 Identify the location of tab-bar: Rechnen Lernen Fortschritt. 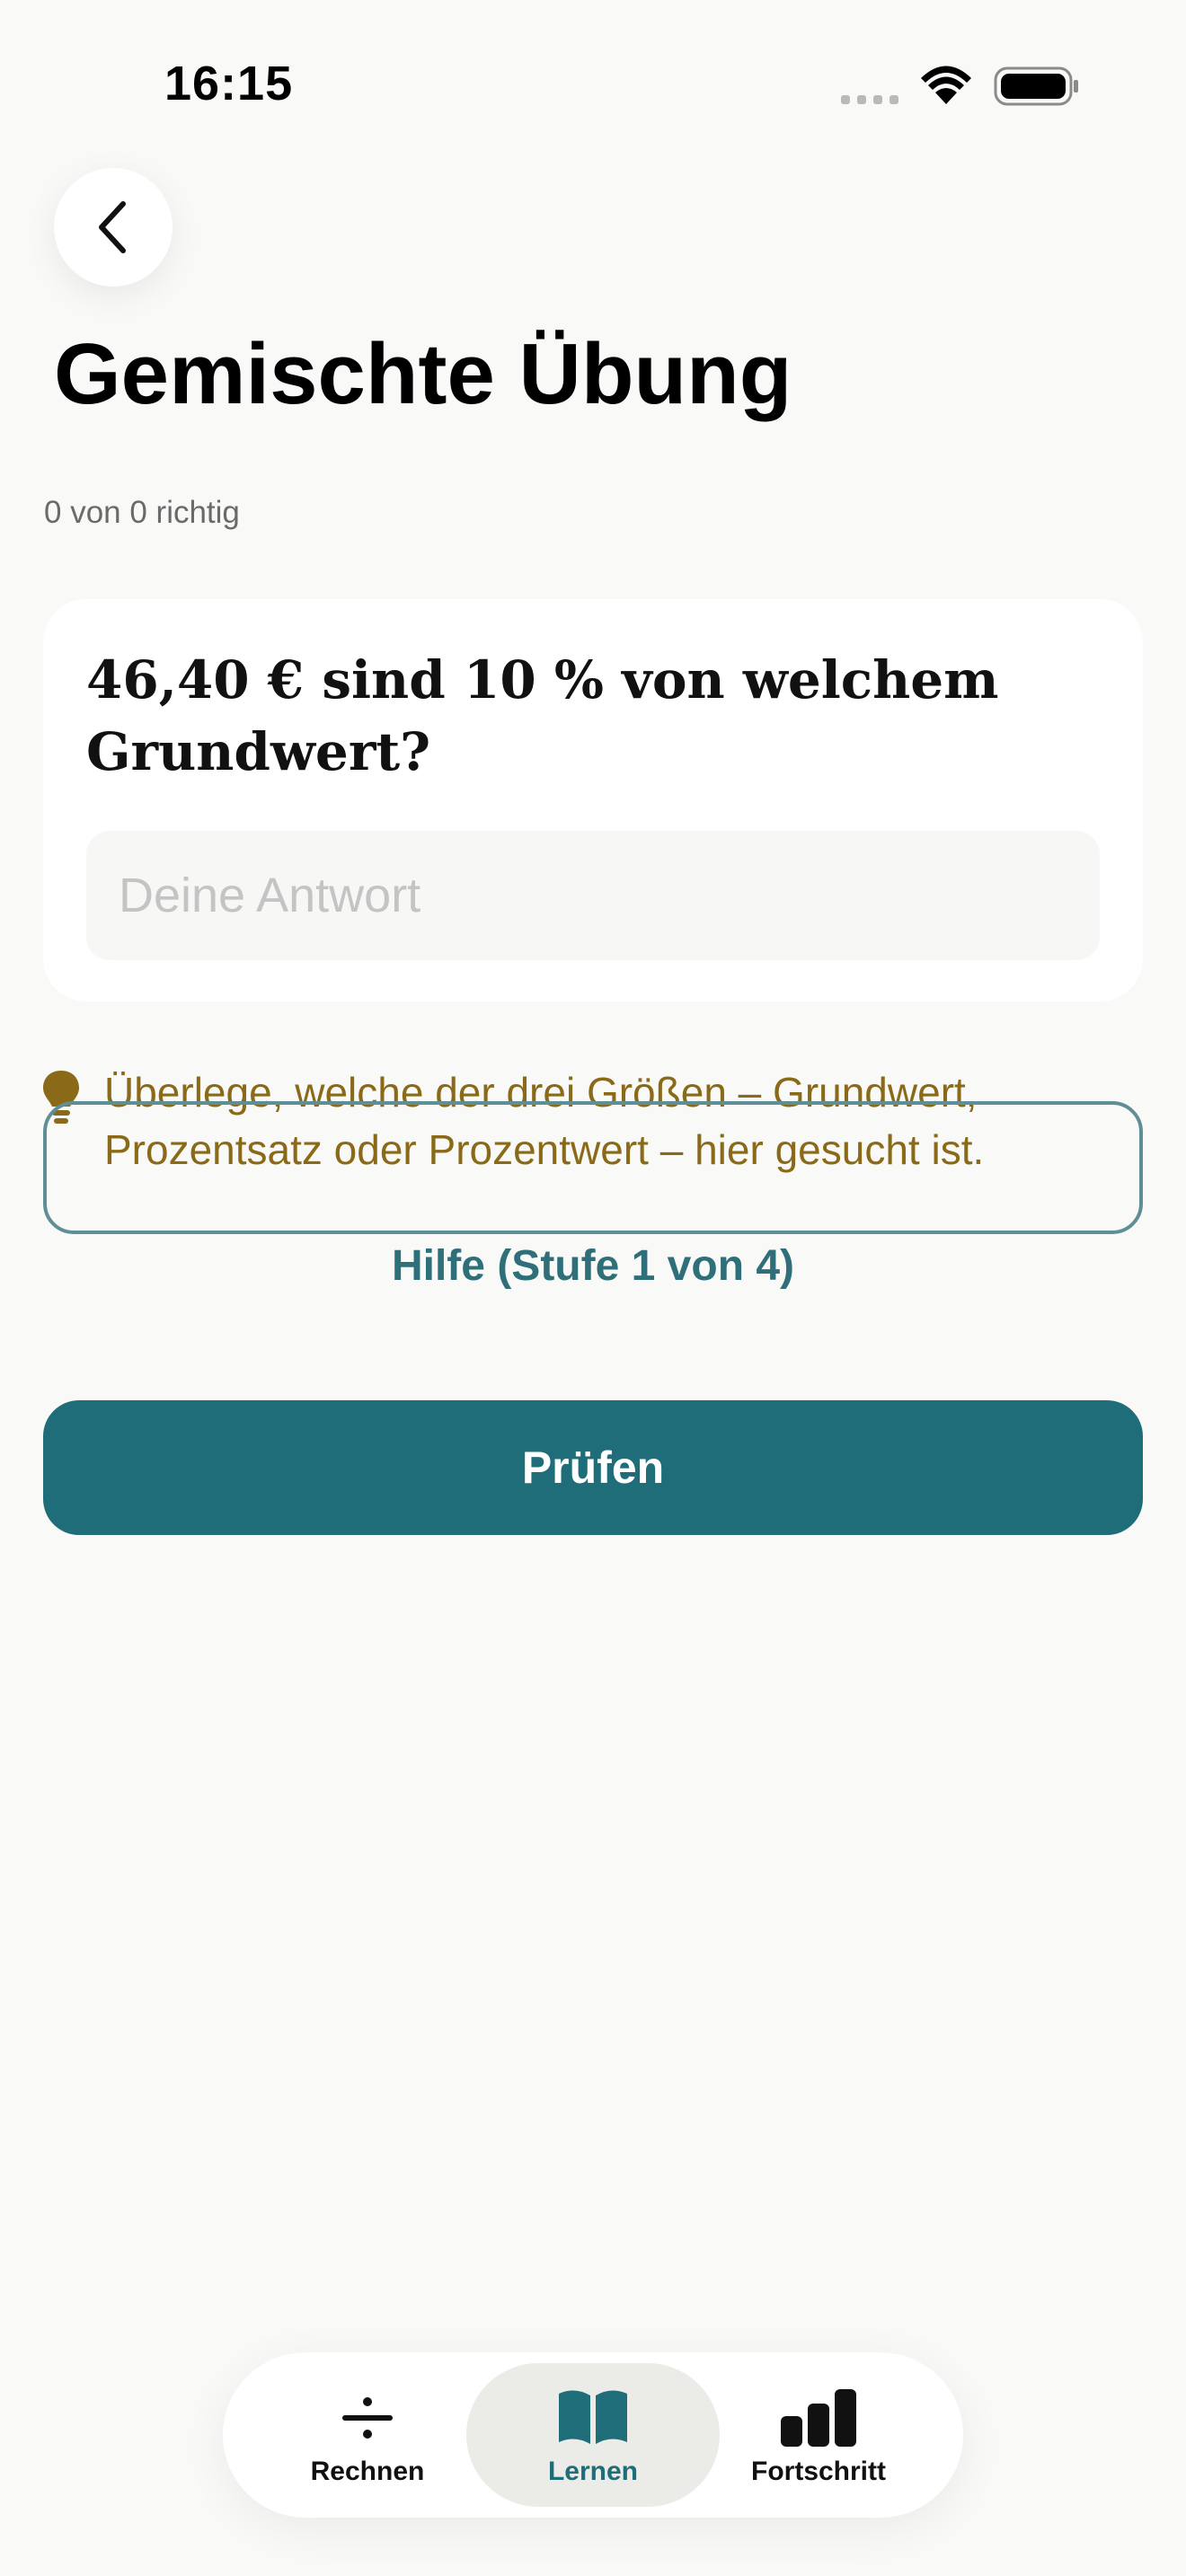
(593, 2435).